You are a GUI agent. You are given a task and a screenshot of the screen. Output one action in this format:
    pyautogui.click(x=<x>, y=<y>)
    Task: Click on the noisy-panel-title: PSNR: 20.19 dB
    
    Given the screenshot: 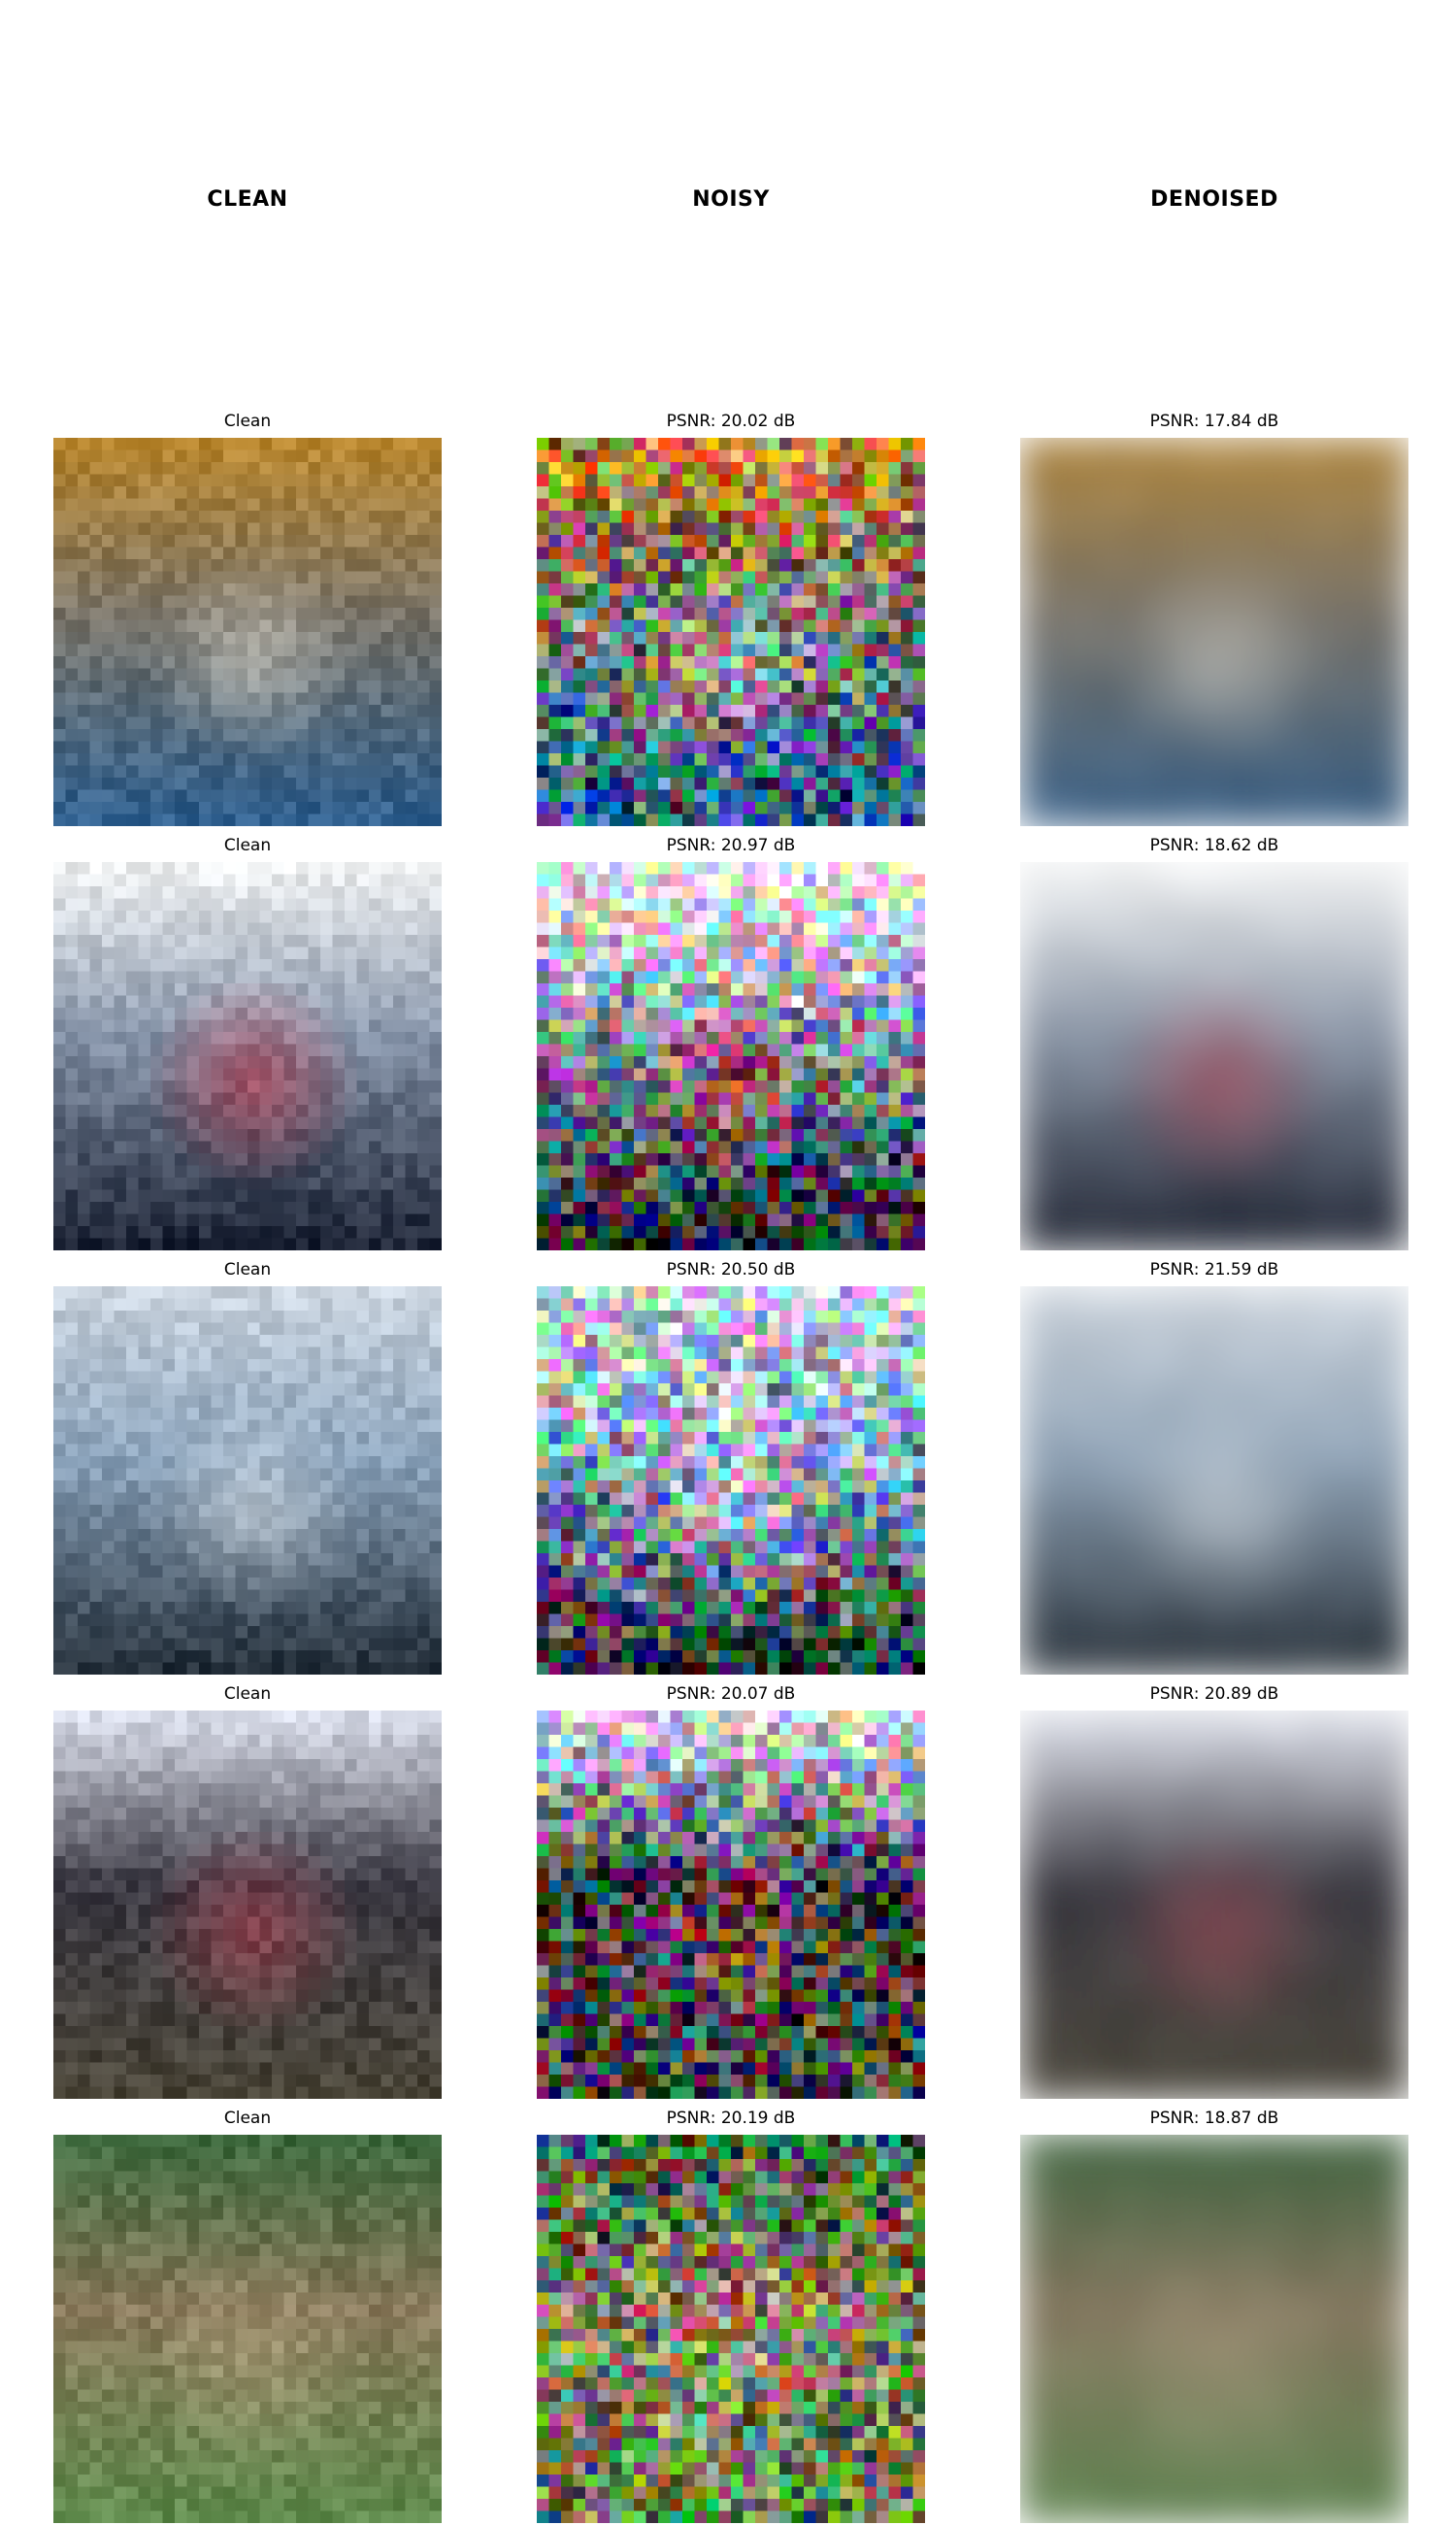 What is the action you would take?
    pyautogui.click(x=731, y=2118)
    